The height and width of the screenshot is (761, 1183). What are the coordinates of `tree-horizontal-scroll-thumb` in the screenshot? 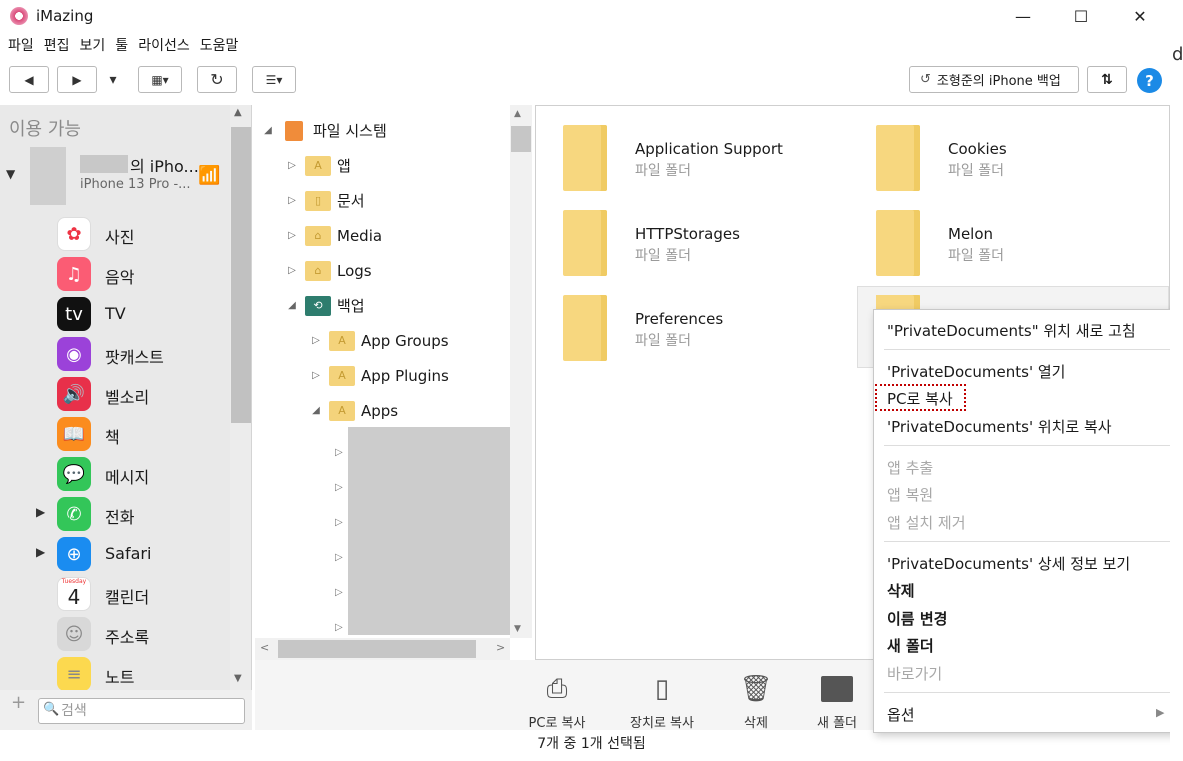 It's located at (377, 649).